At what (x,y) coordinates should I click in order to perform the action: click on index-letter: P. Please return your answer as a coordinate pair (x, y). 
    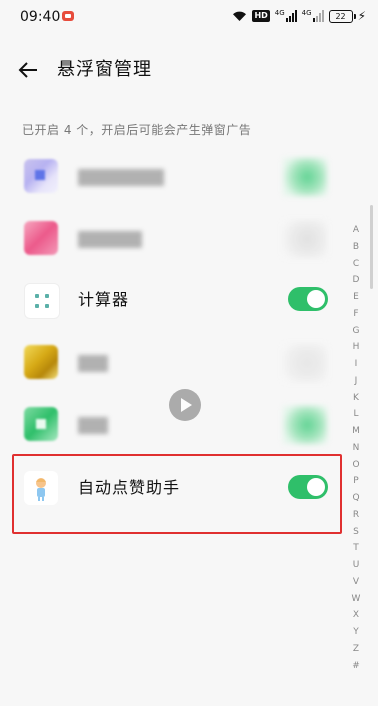
    Looking at the image, I should click on (356, 481).